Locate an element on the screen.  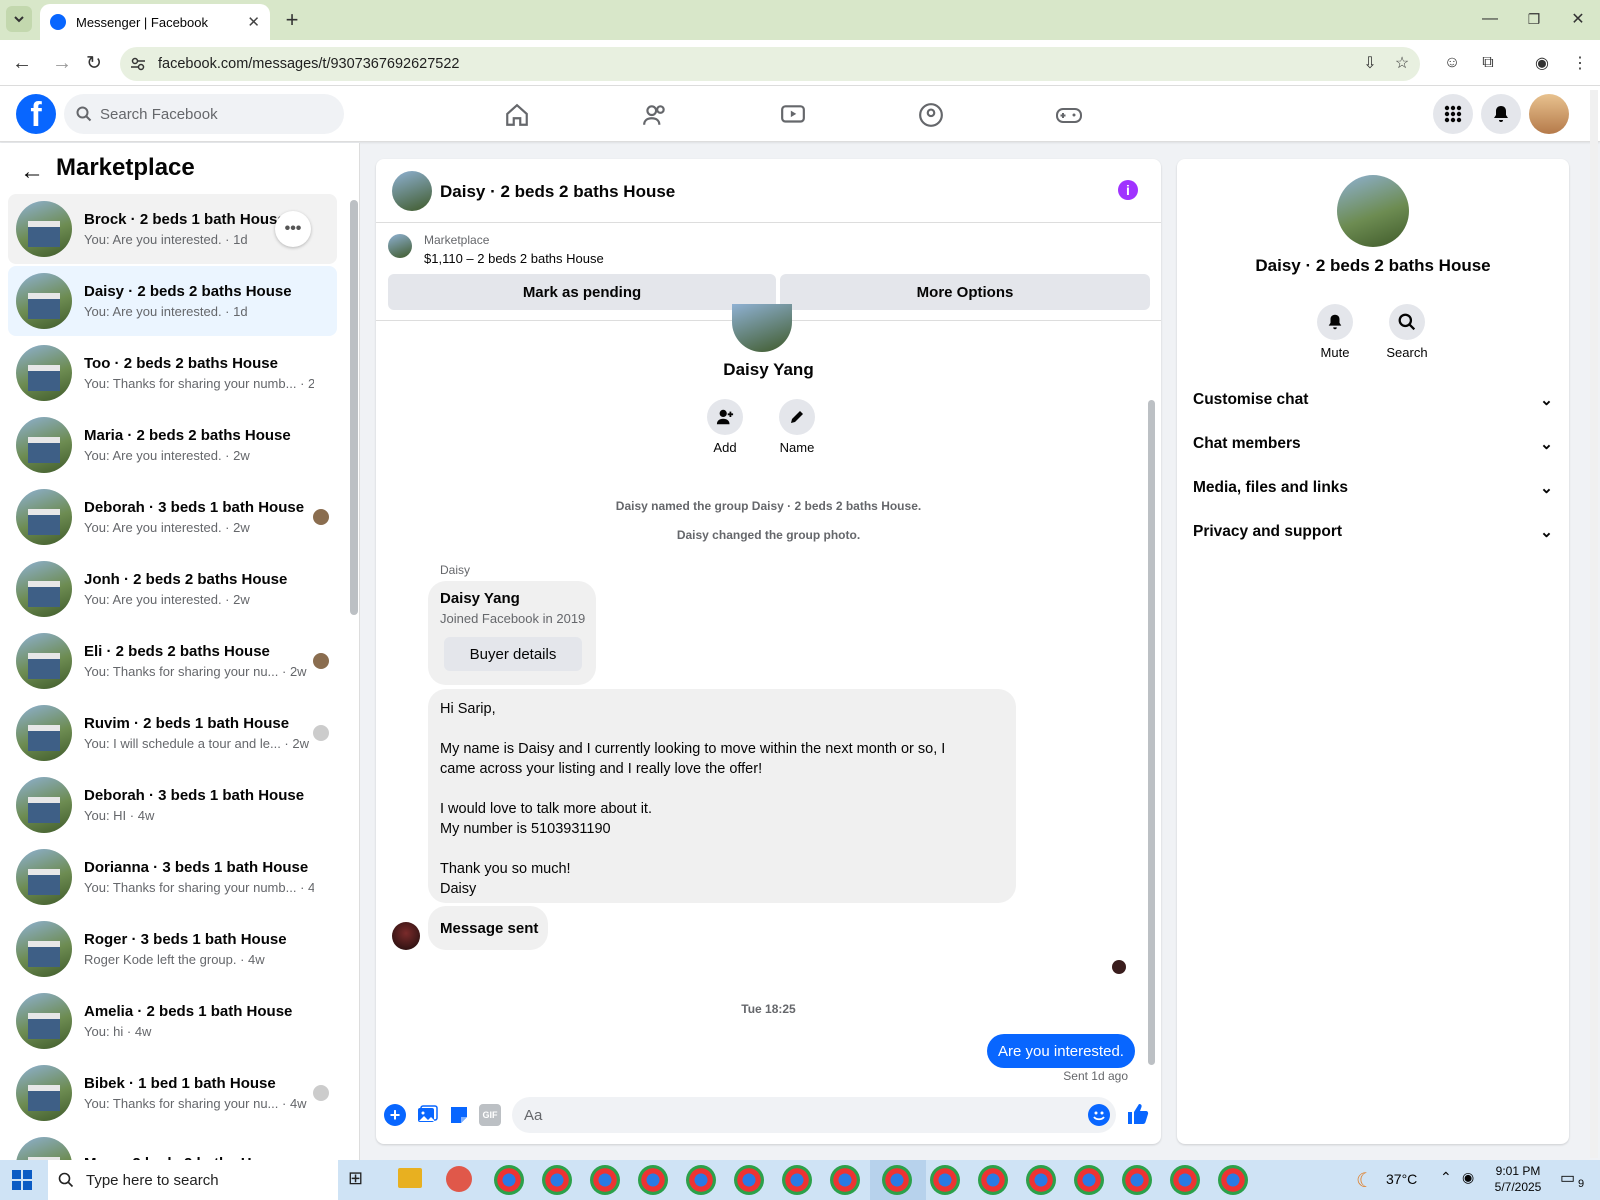
temperature: 37°C is located at coordinates (1401, 1179).